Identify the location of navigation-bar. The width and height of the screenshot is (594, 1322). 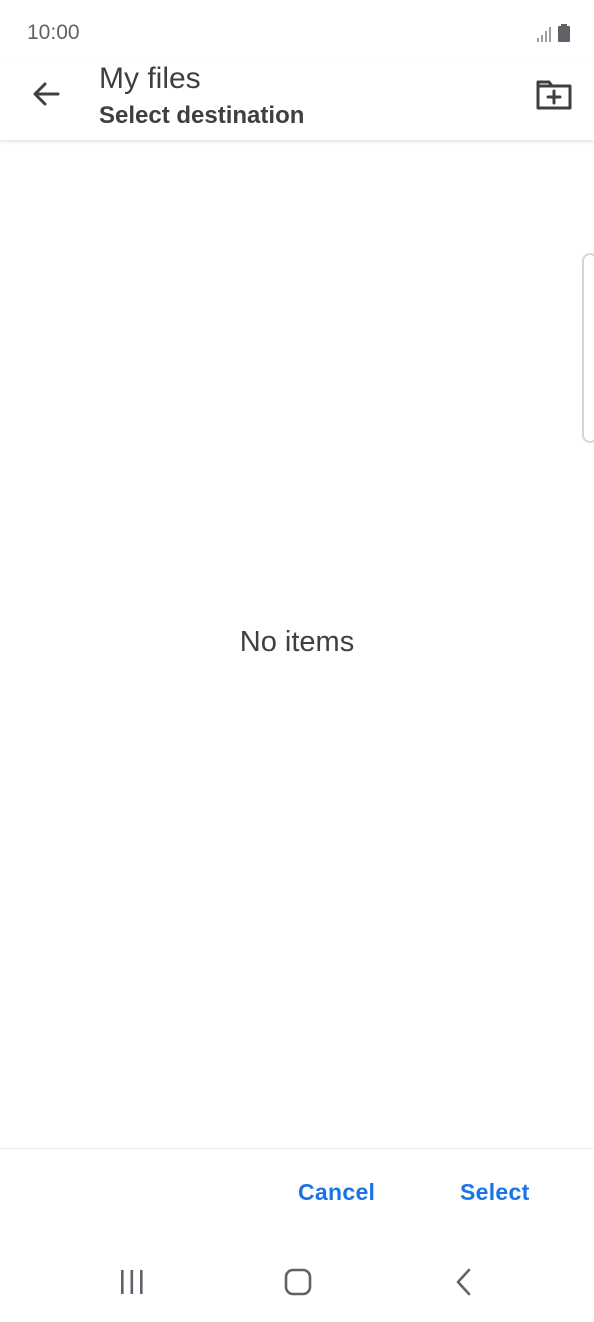
(297, 1283).